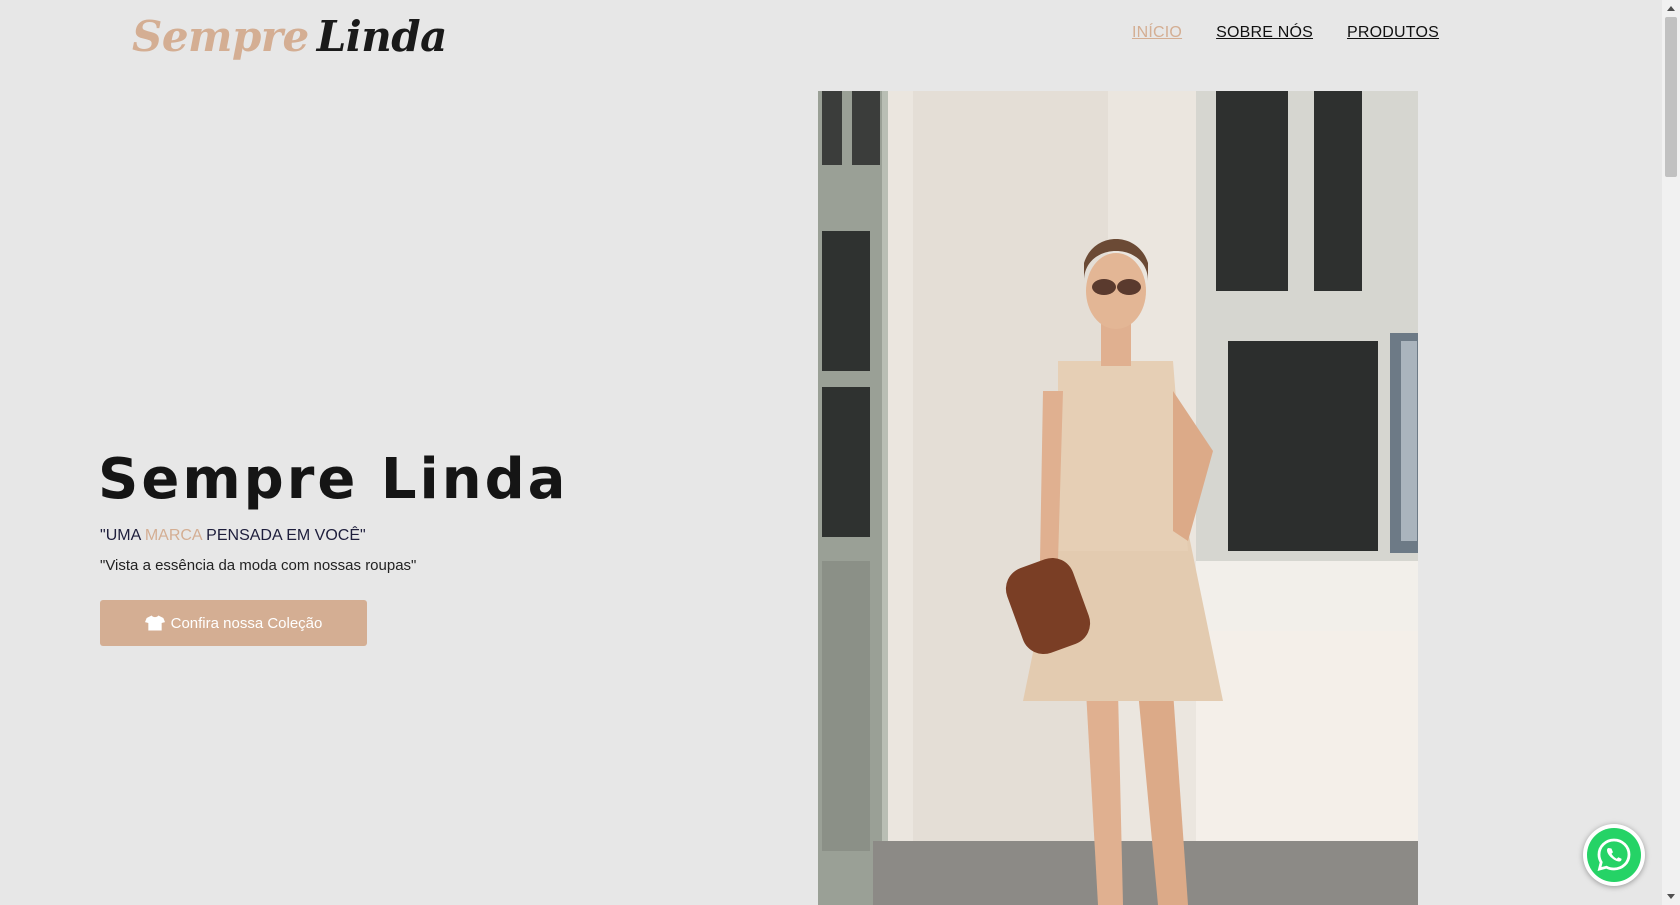 This screenshot has width=1680, height=905. What do you see at coordinates (1671, 8) in the screenshot?
I see `scroll-up-arrow-icon` at bounding box center [1671, 8].